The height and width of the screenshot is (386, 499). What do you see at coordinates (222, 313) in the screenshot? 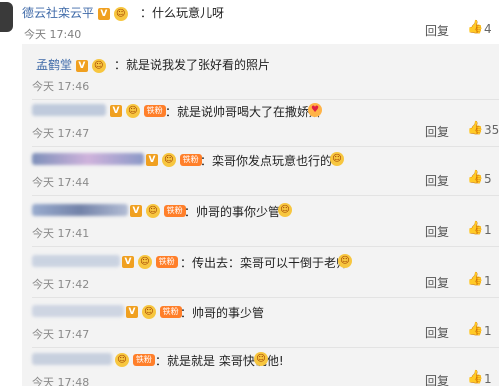
I see `reply-text: ：帅哥的事少管` at bounding box center [222, 313].